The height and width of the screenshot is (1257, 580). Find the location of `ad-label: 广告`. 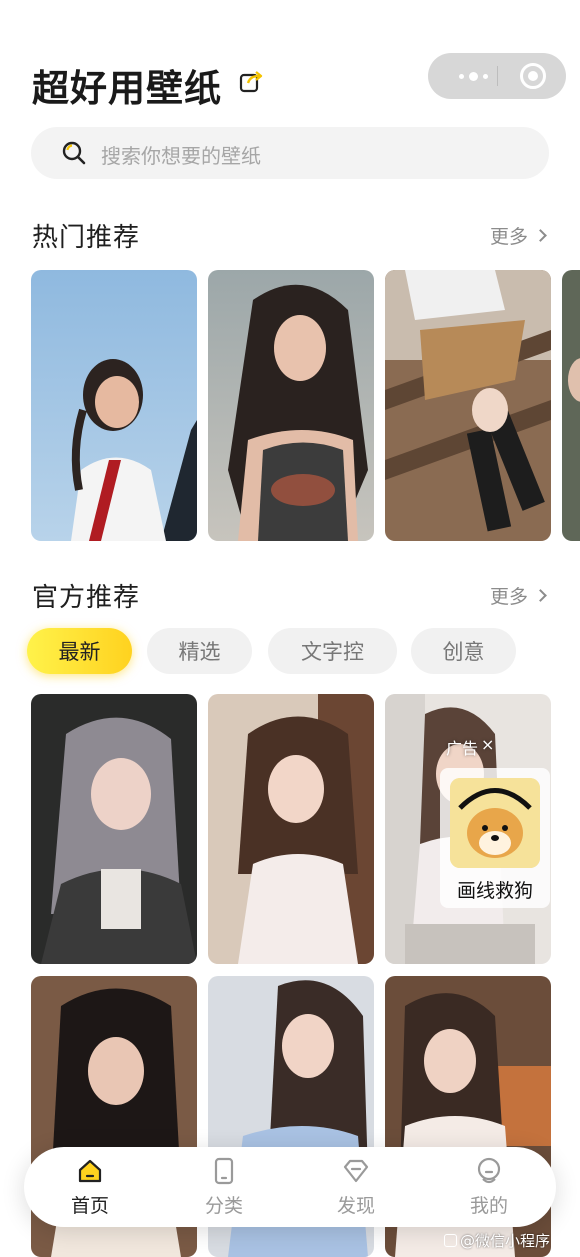

ad-label: 广告 is located at coordinates (462, 748).